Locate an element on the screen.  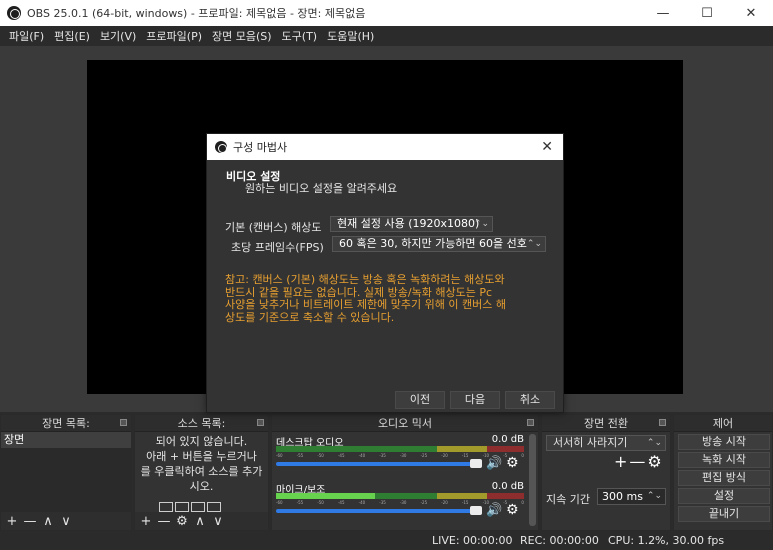
dialog-close-button: ✕ is located at coordinates (547, 147).